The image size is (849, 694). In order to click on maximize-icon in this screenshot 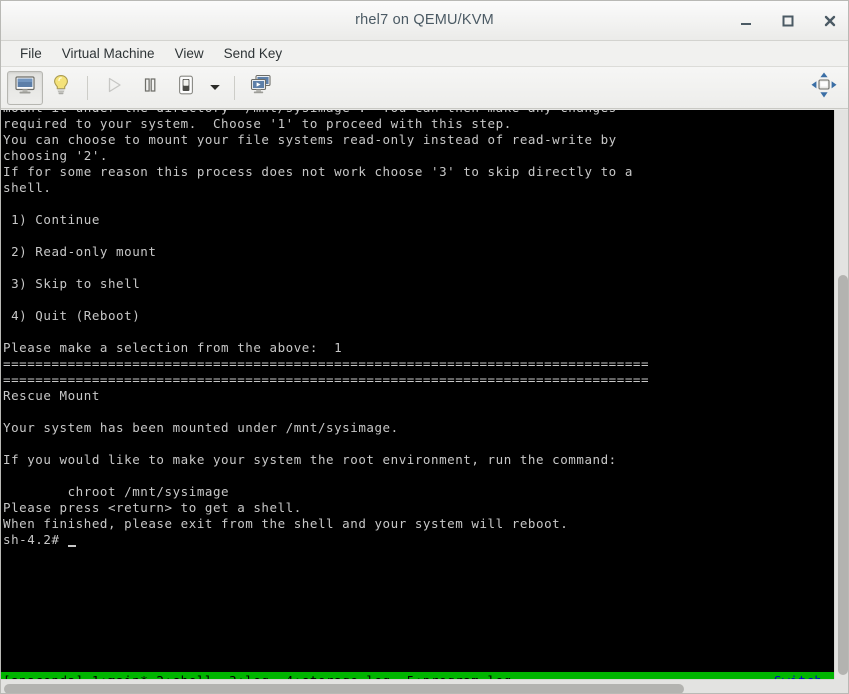, I will do `click(788, 21)`.